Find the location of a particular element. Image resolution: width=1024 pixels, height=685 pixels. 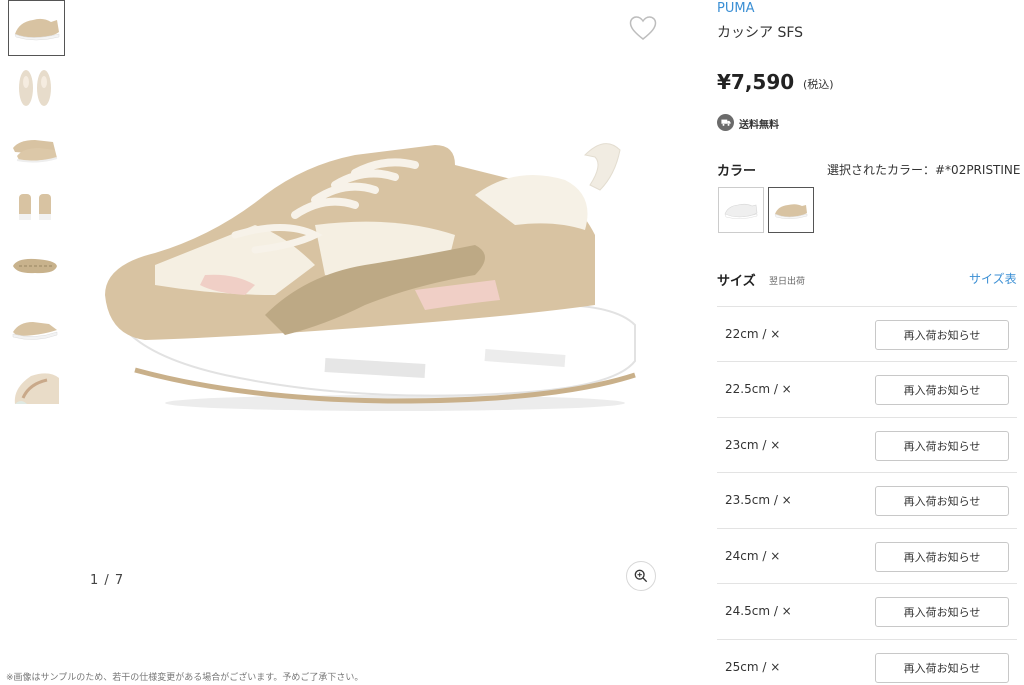

thumbnail-top-view is located at coordinates (34, 88).